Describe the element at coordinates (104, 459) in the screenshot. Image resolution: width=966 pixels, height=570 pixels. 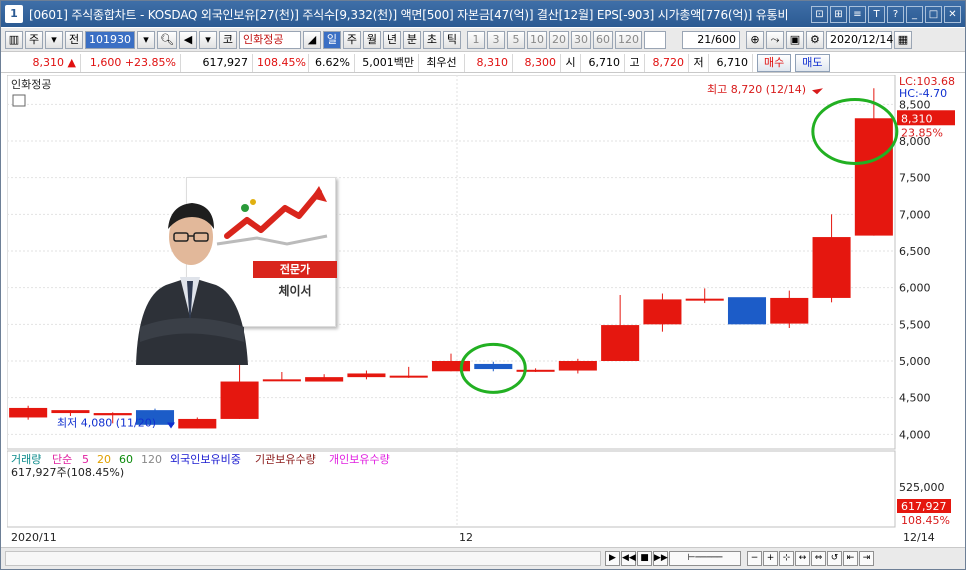
I see `volume-legend-item: 20` at that location.